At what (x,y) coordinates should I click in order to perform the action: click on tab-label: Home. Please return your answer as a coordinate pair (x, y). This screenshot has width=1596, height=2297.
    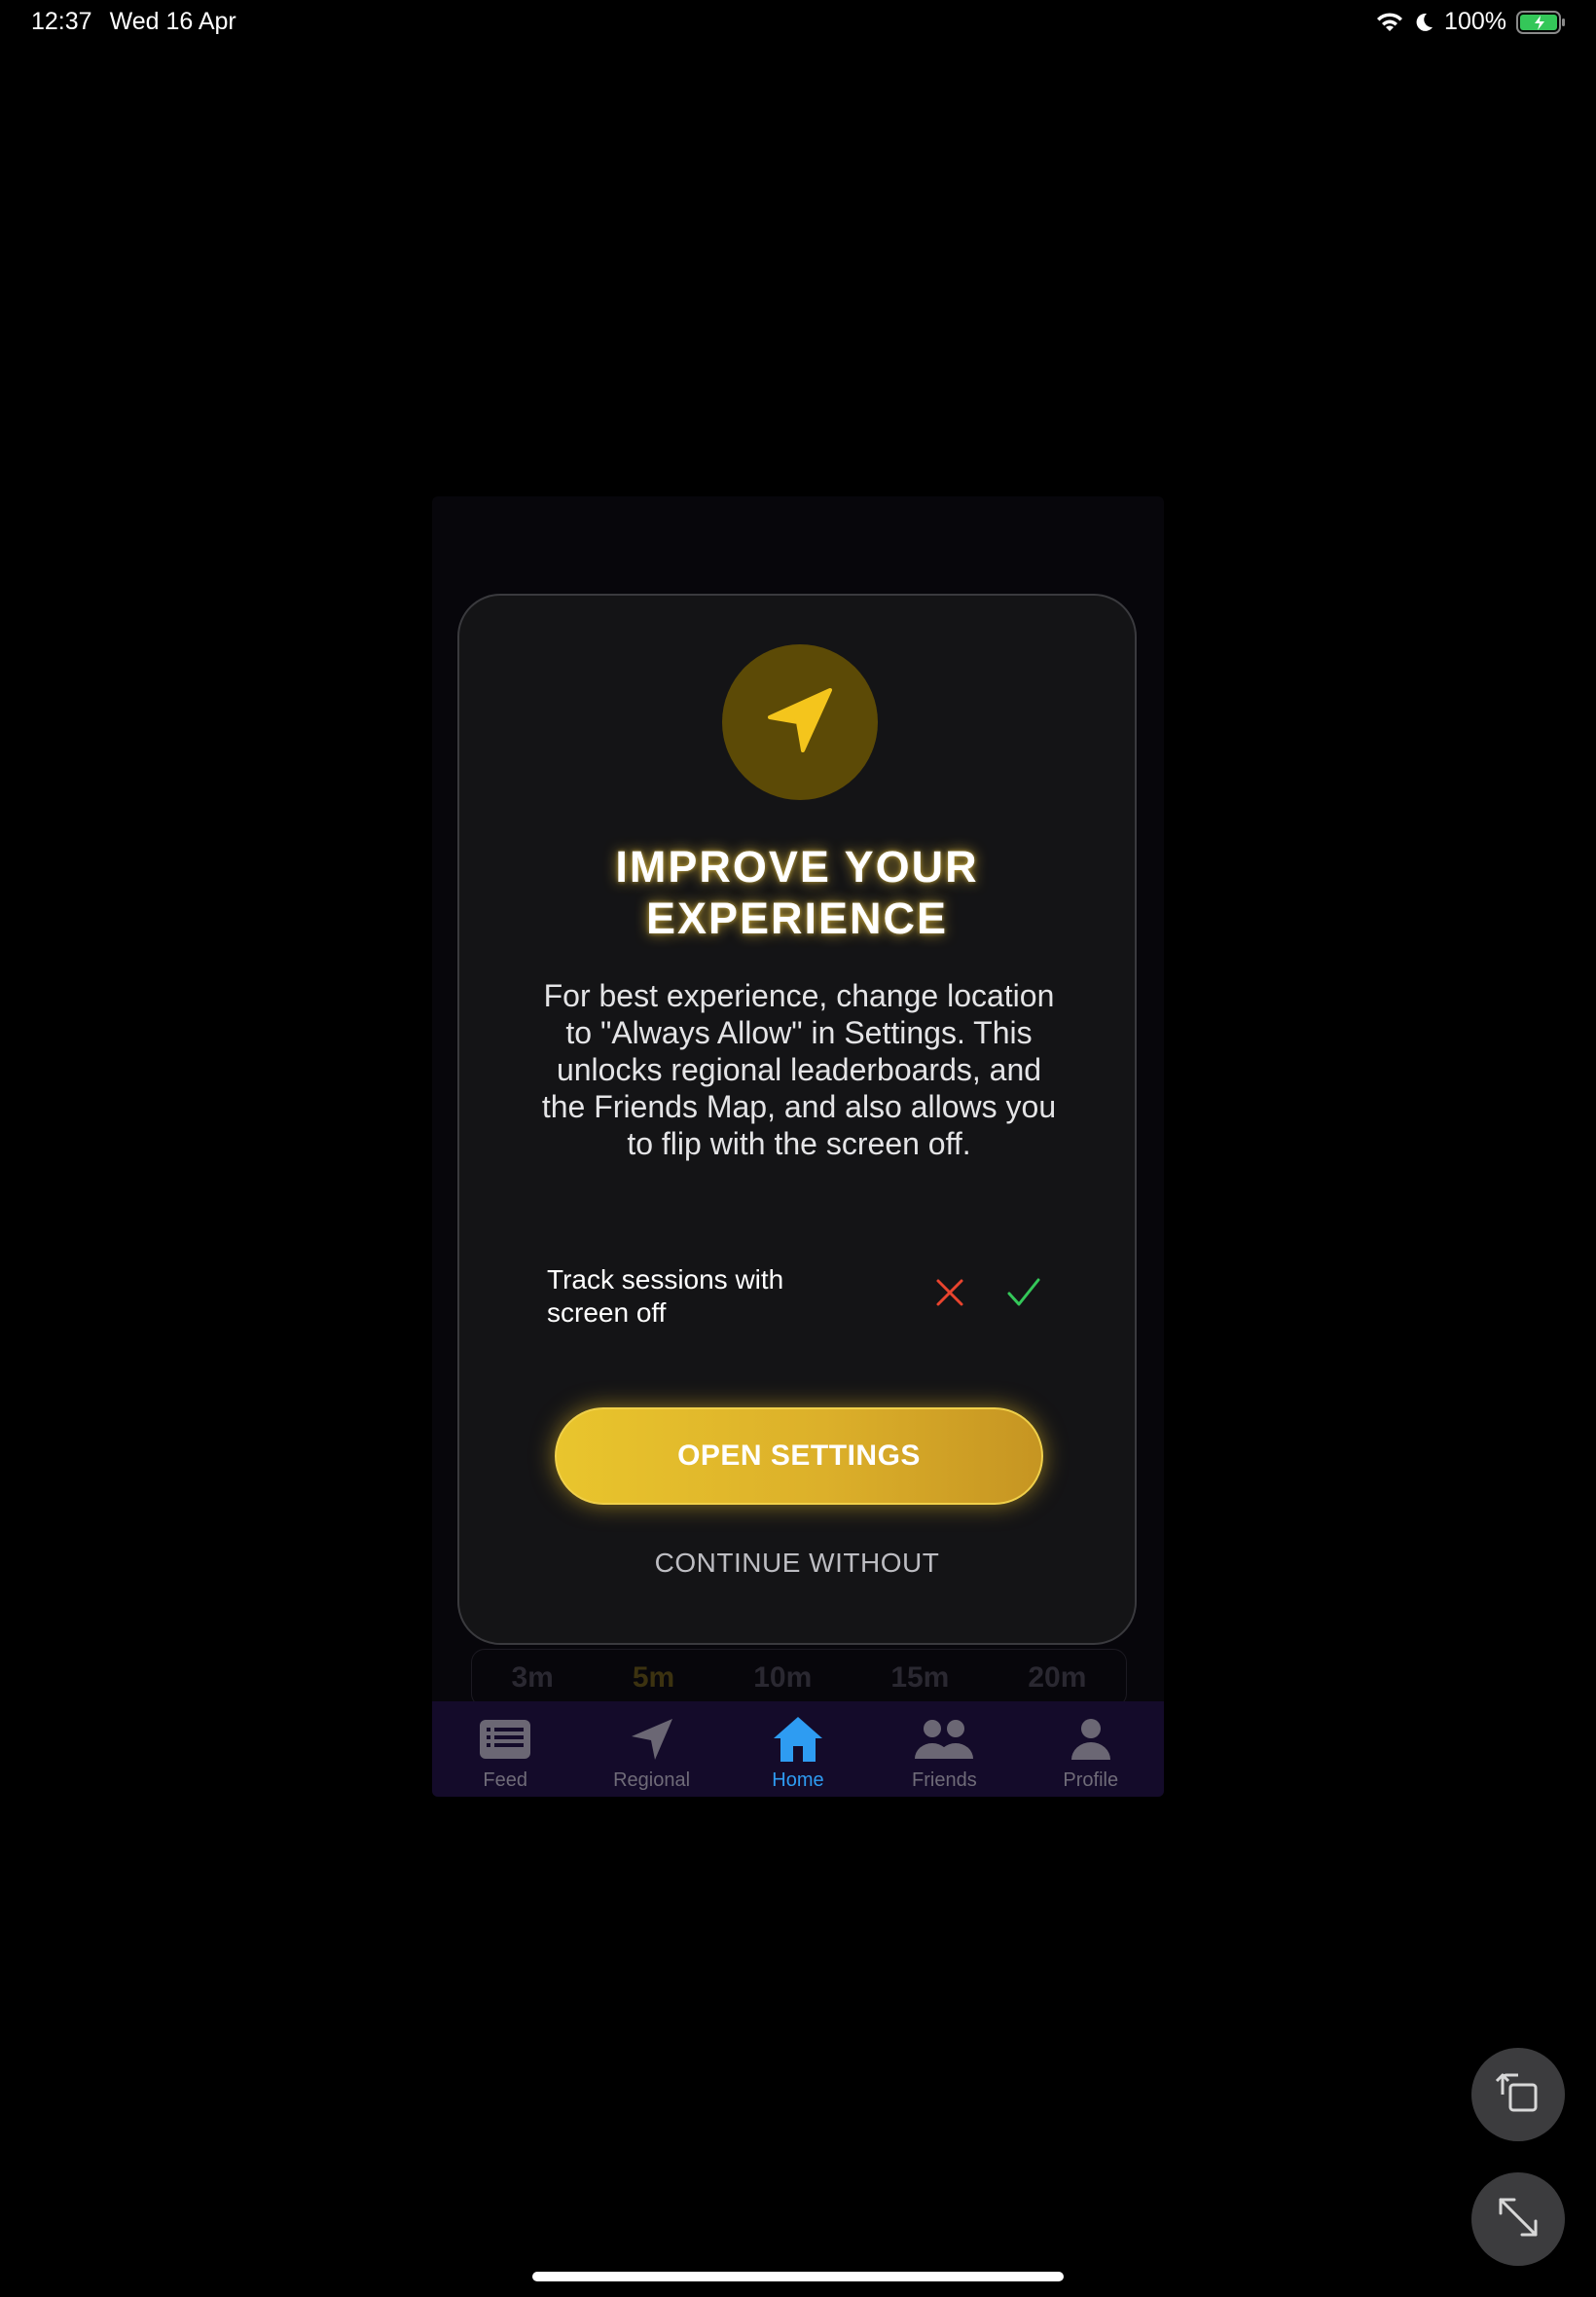
    Looking at the image, I should click on (798, 1780).